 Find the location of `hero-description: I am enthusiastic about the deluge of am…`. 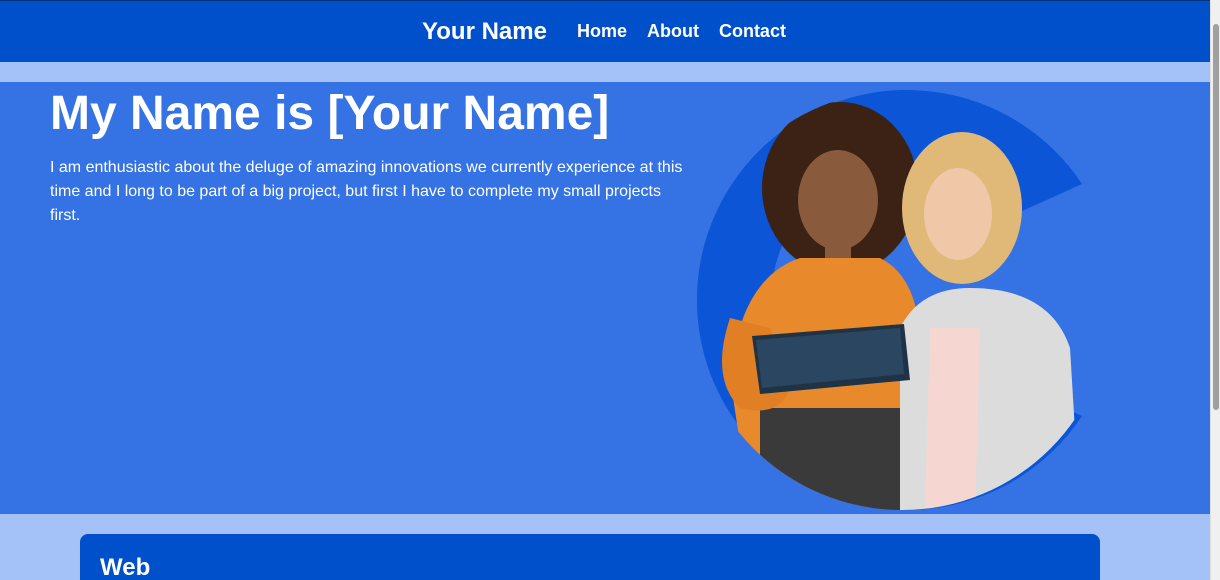

hero-description: I am enthusiastic about the deluge of am… is located at coordinates (366, 191).